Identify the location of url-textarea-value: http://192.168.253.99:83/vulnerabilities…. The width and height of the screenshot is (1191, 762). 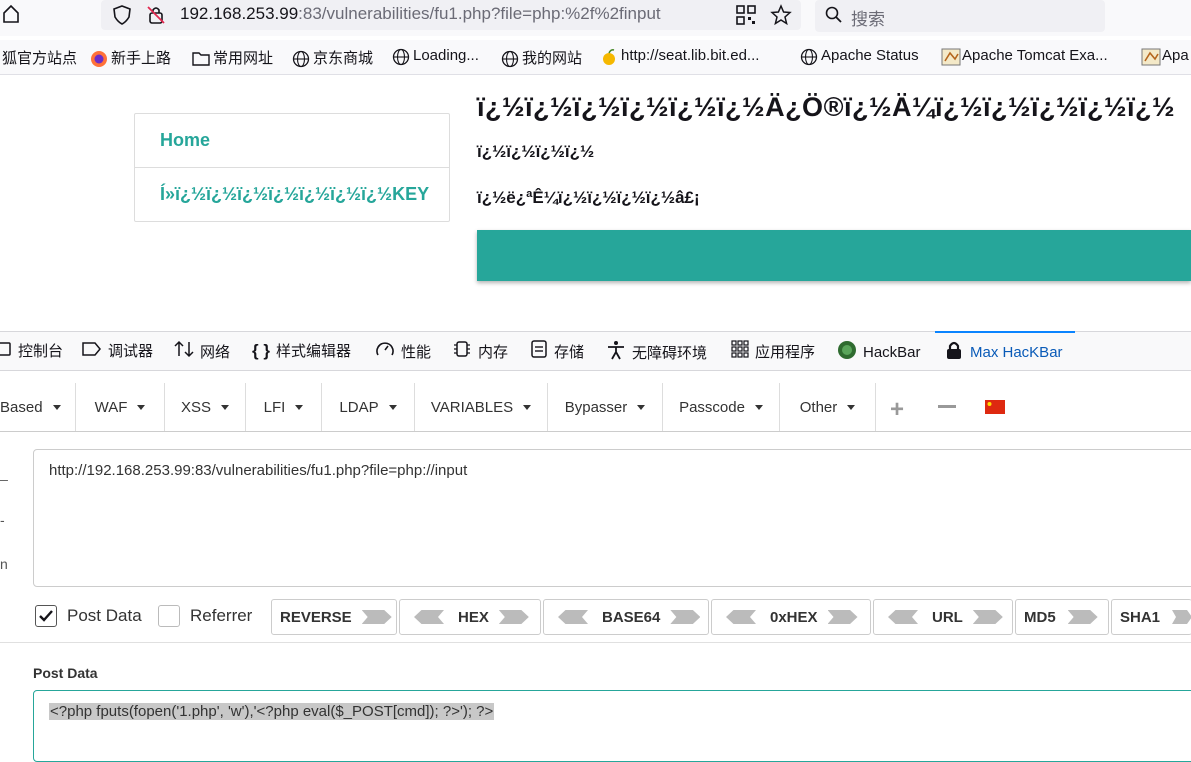
(258, 470).